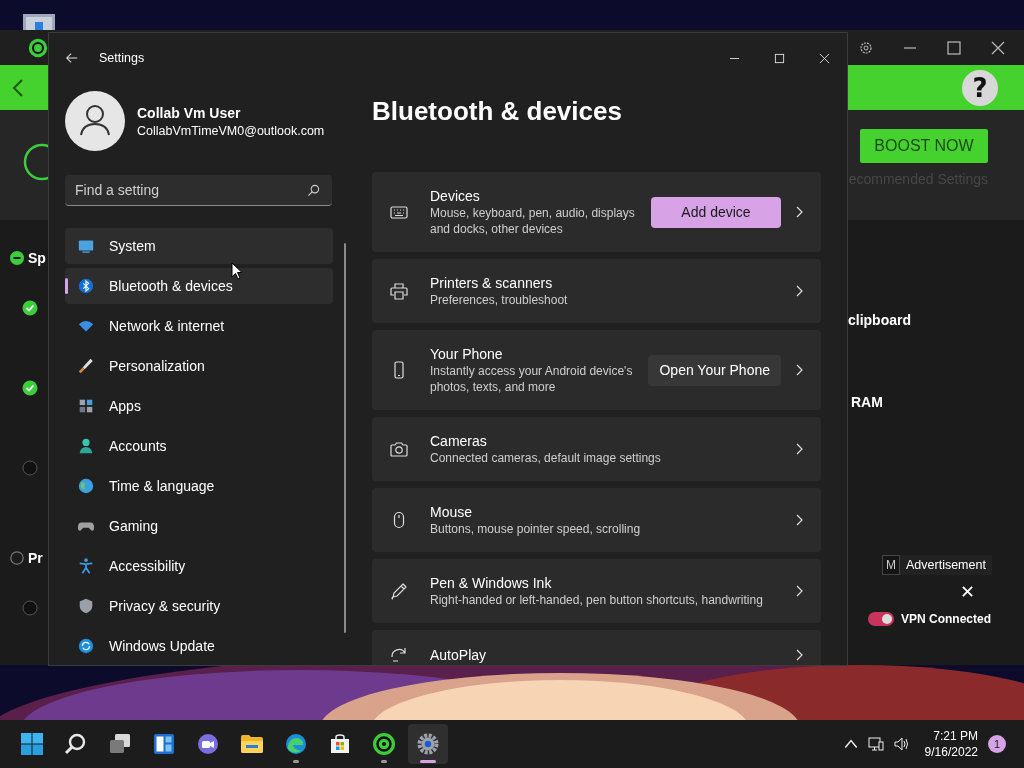 This screenshot has height=768, width=1024. I want to click on brush-icon, so click(86, 366).